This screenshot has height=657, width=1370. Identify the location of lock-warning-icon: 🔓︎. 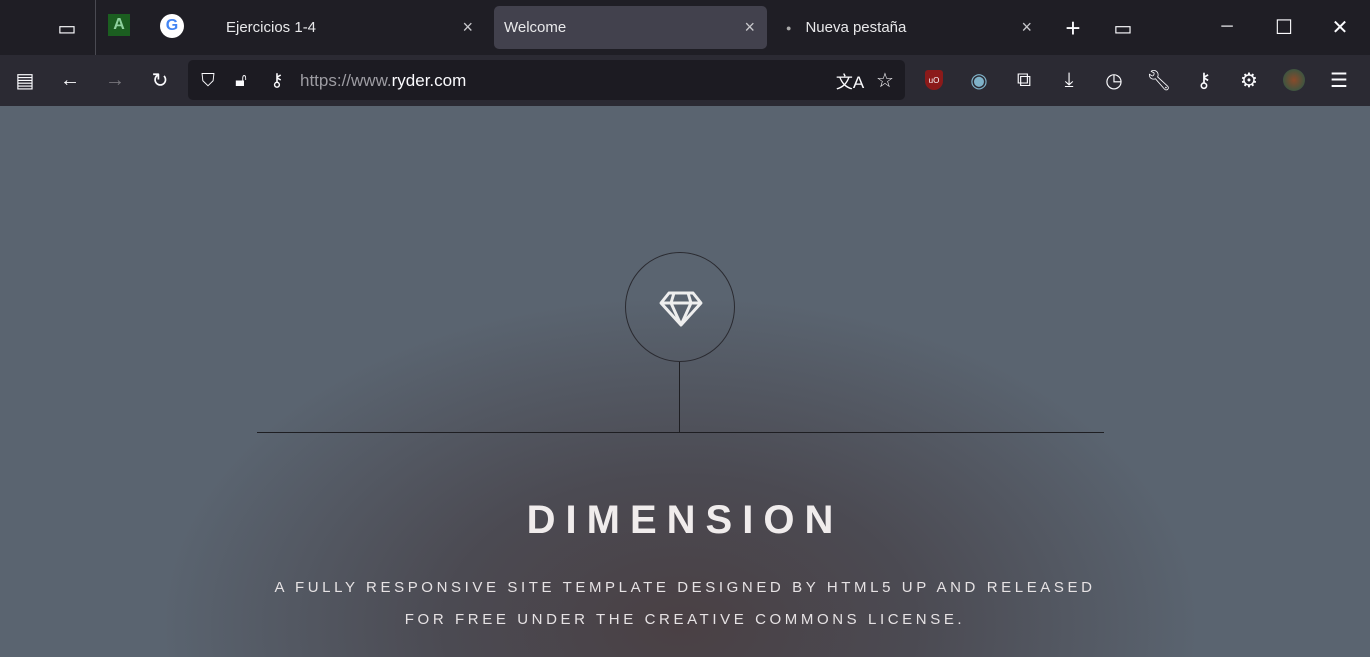
(241, 80).